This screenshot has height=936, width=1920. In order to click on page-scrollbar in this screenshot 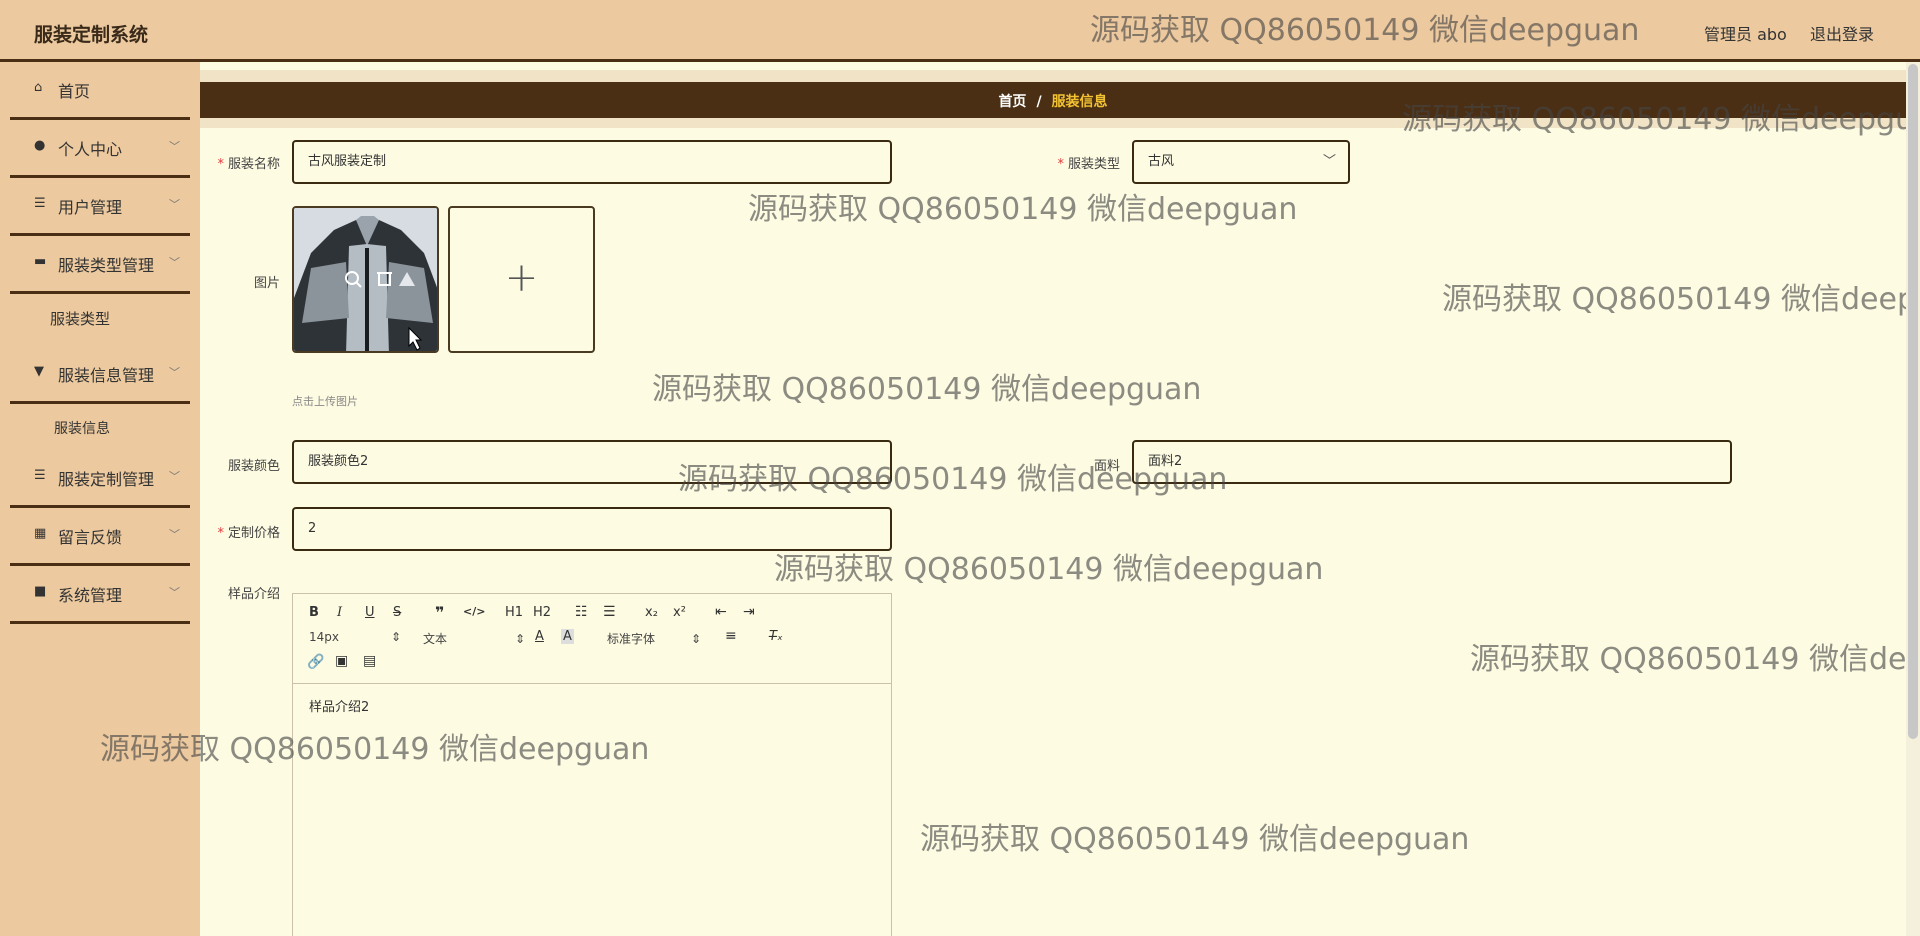, I will do `click(1913, 499)`.